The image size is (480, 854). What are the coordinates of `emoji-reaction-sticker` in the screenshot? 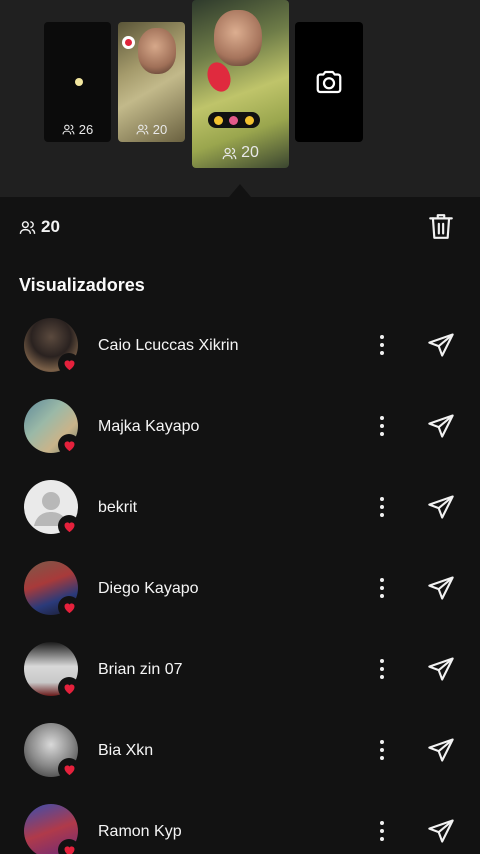 It's located at (234, 120).